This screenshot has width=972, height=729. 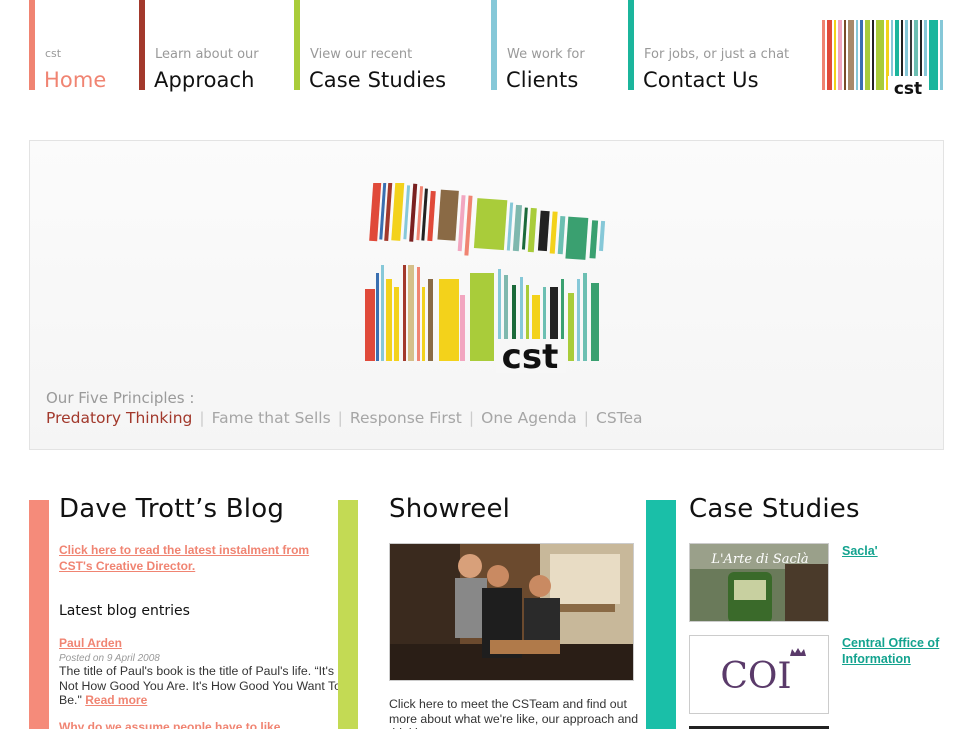 What do you see at coordinates (860, 551) in the screenshot?
I see `case-study-sacla-link: Sacla'` at bounding box center [860, 551].